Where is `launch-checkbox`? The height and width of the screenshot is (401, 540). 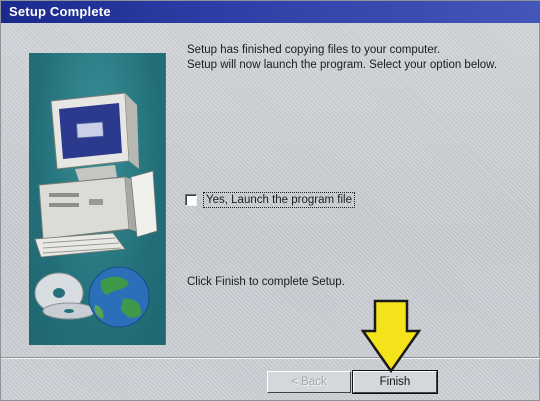
launch-checkbox is located at coordinates (191, 200).